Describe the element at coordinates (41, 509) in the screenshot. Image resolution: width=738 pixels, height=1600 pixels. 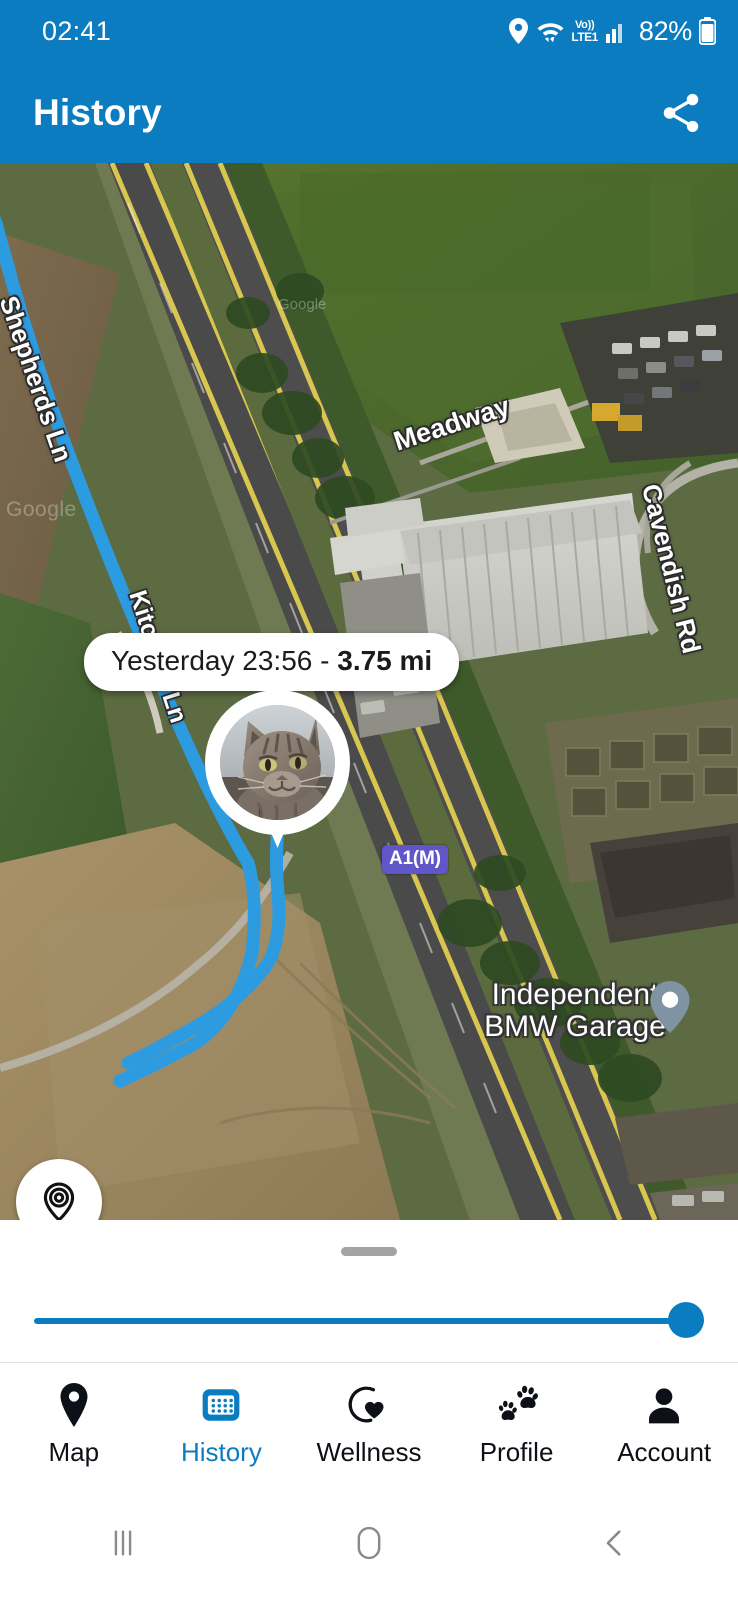
I see `map-attribution: Google` at that location.